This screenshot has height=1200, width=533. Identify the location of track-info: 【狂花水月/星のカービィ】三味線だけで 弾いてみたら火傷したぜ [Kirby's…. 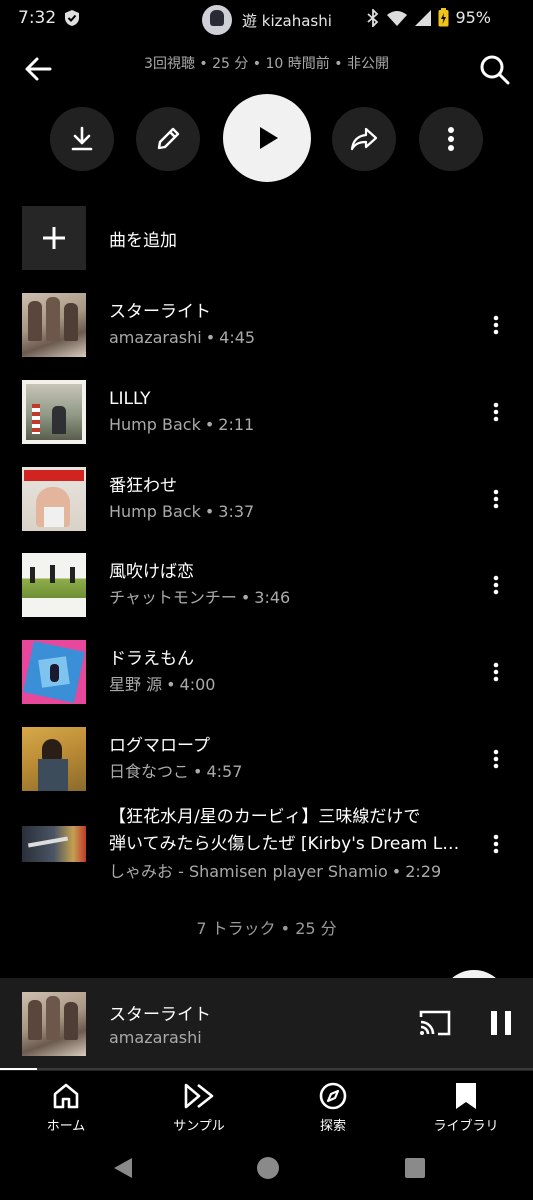
(289, 844).